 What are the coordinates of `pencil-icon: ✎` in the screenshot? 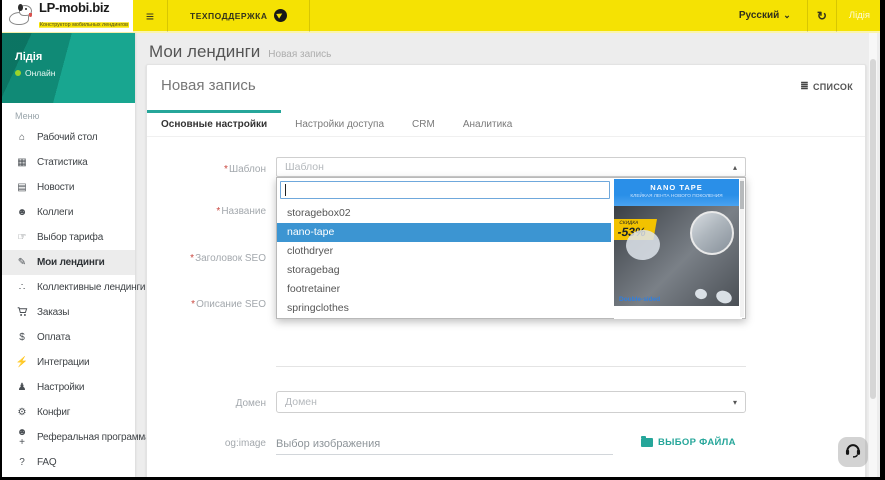 It's located at (22, 262).